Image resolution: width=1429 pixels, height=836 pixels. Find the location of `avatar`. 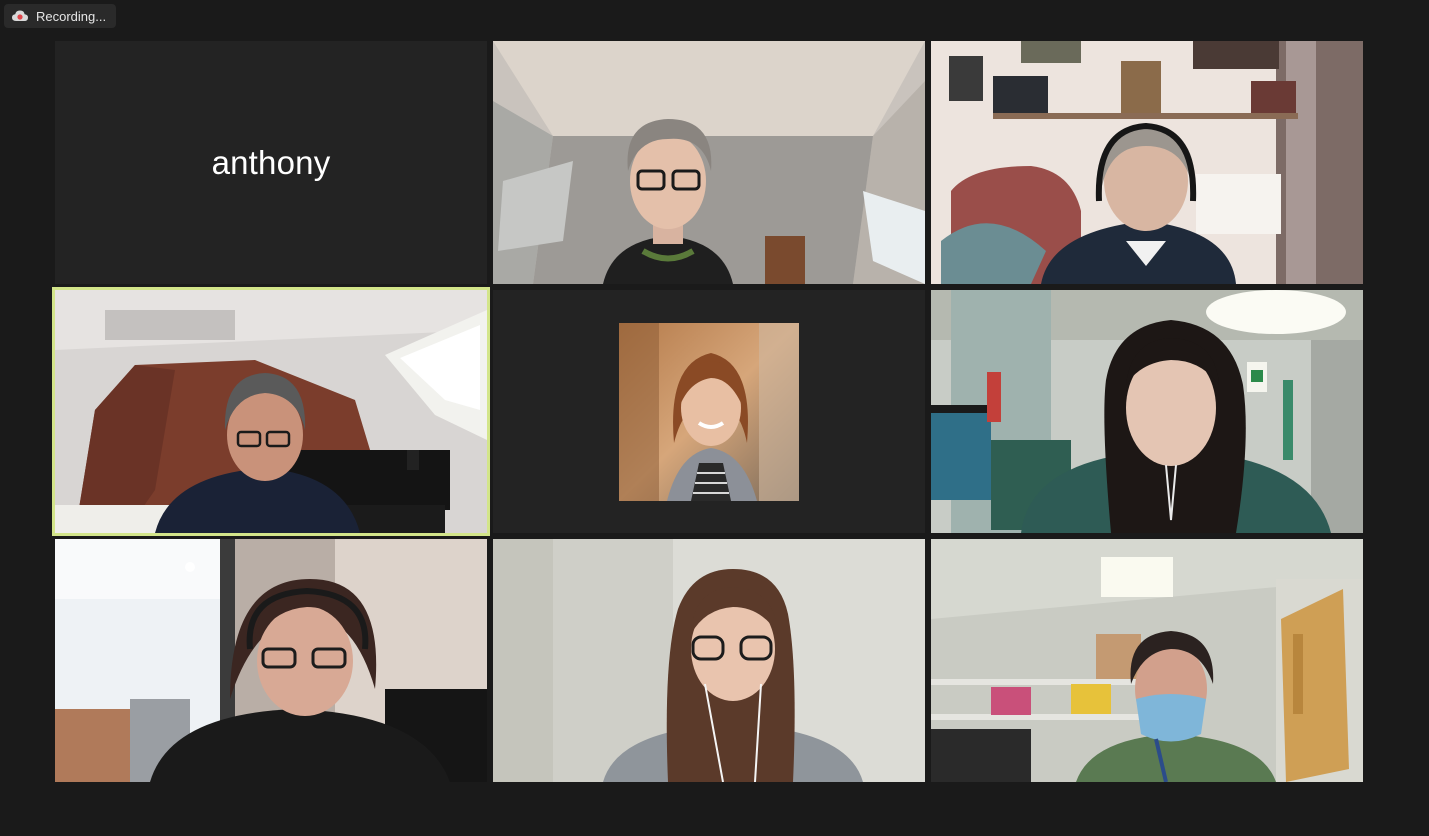

avatar is located at coordinates (709, 412).